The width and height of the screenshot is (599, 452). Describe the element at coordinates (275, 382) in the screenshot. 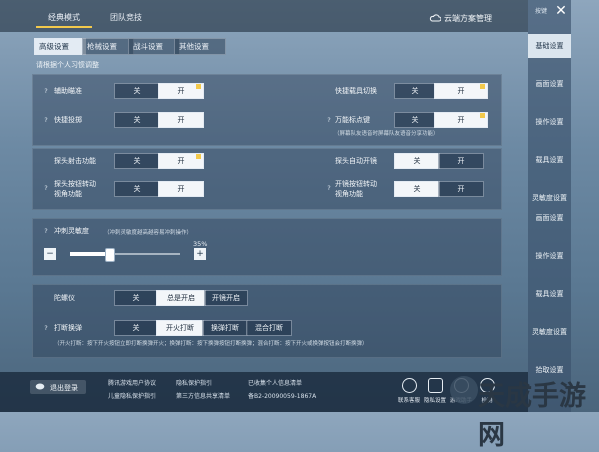

I see `link-personal-info-list: 已收集个人信息清单` at that location.